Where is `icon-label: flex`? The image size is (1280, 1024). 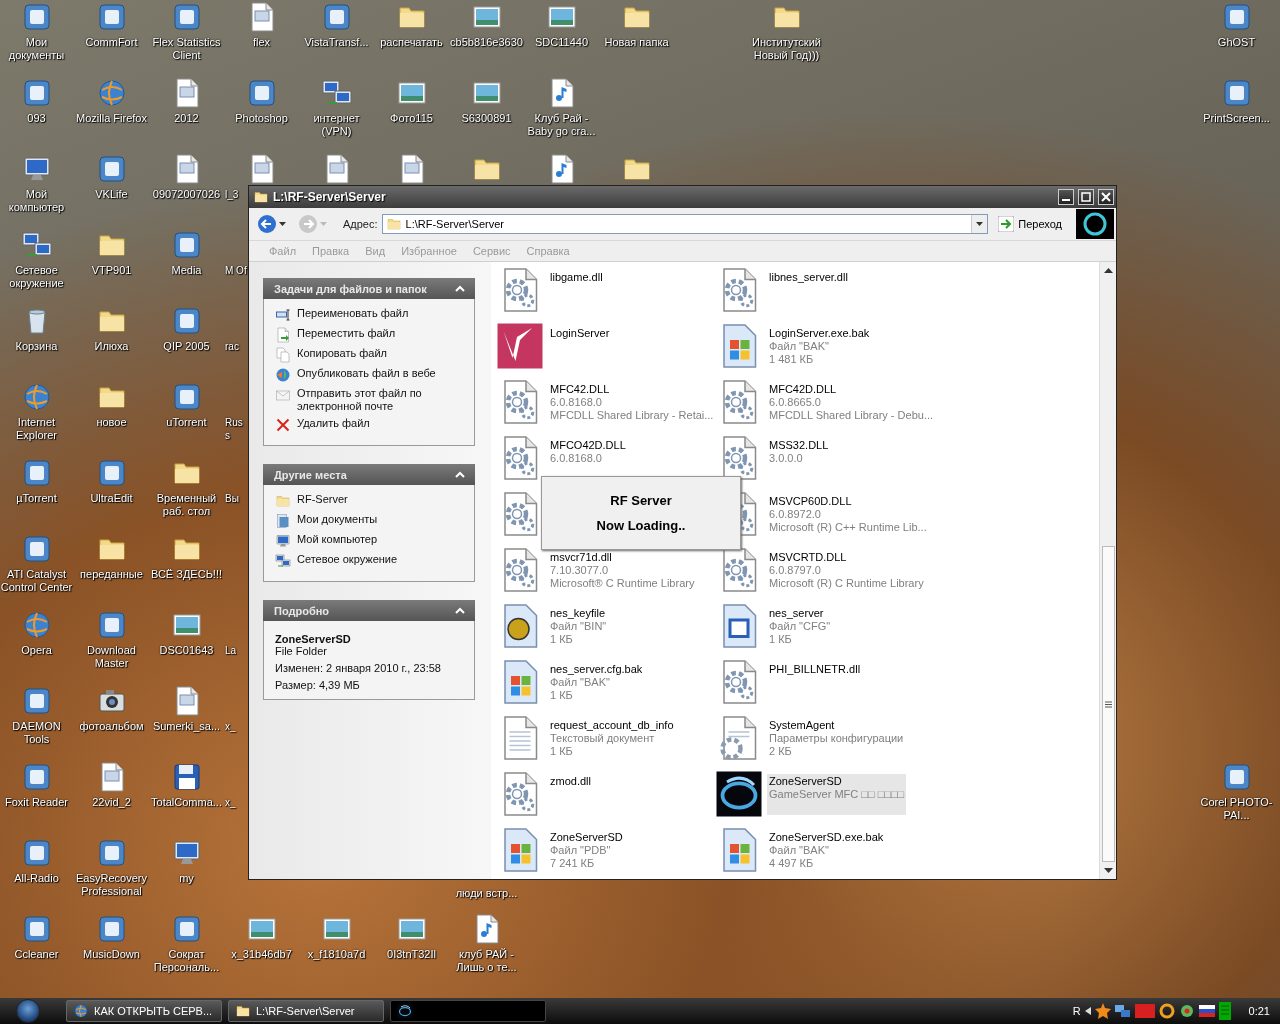
icon-label: flex is located at coordinates (261, 42).